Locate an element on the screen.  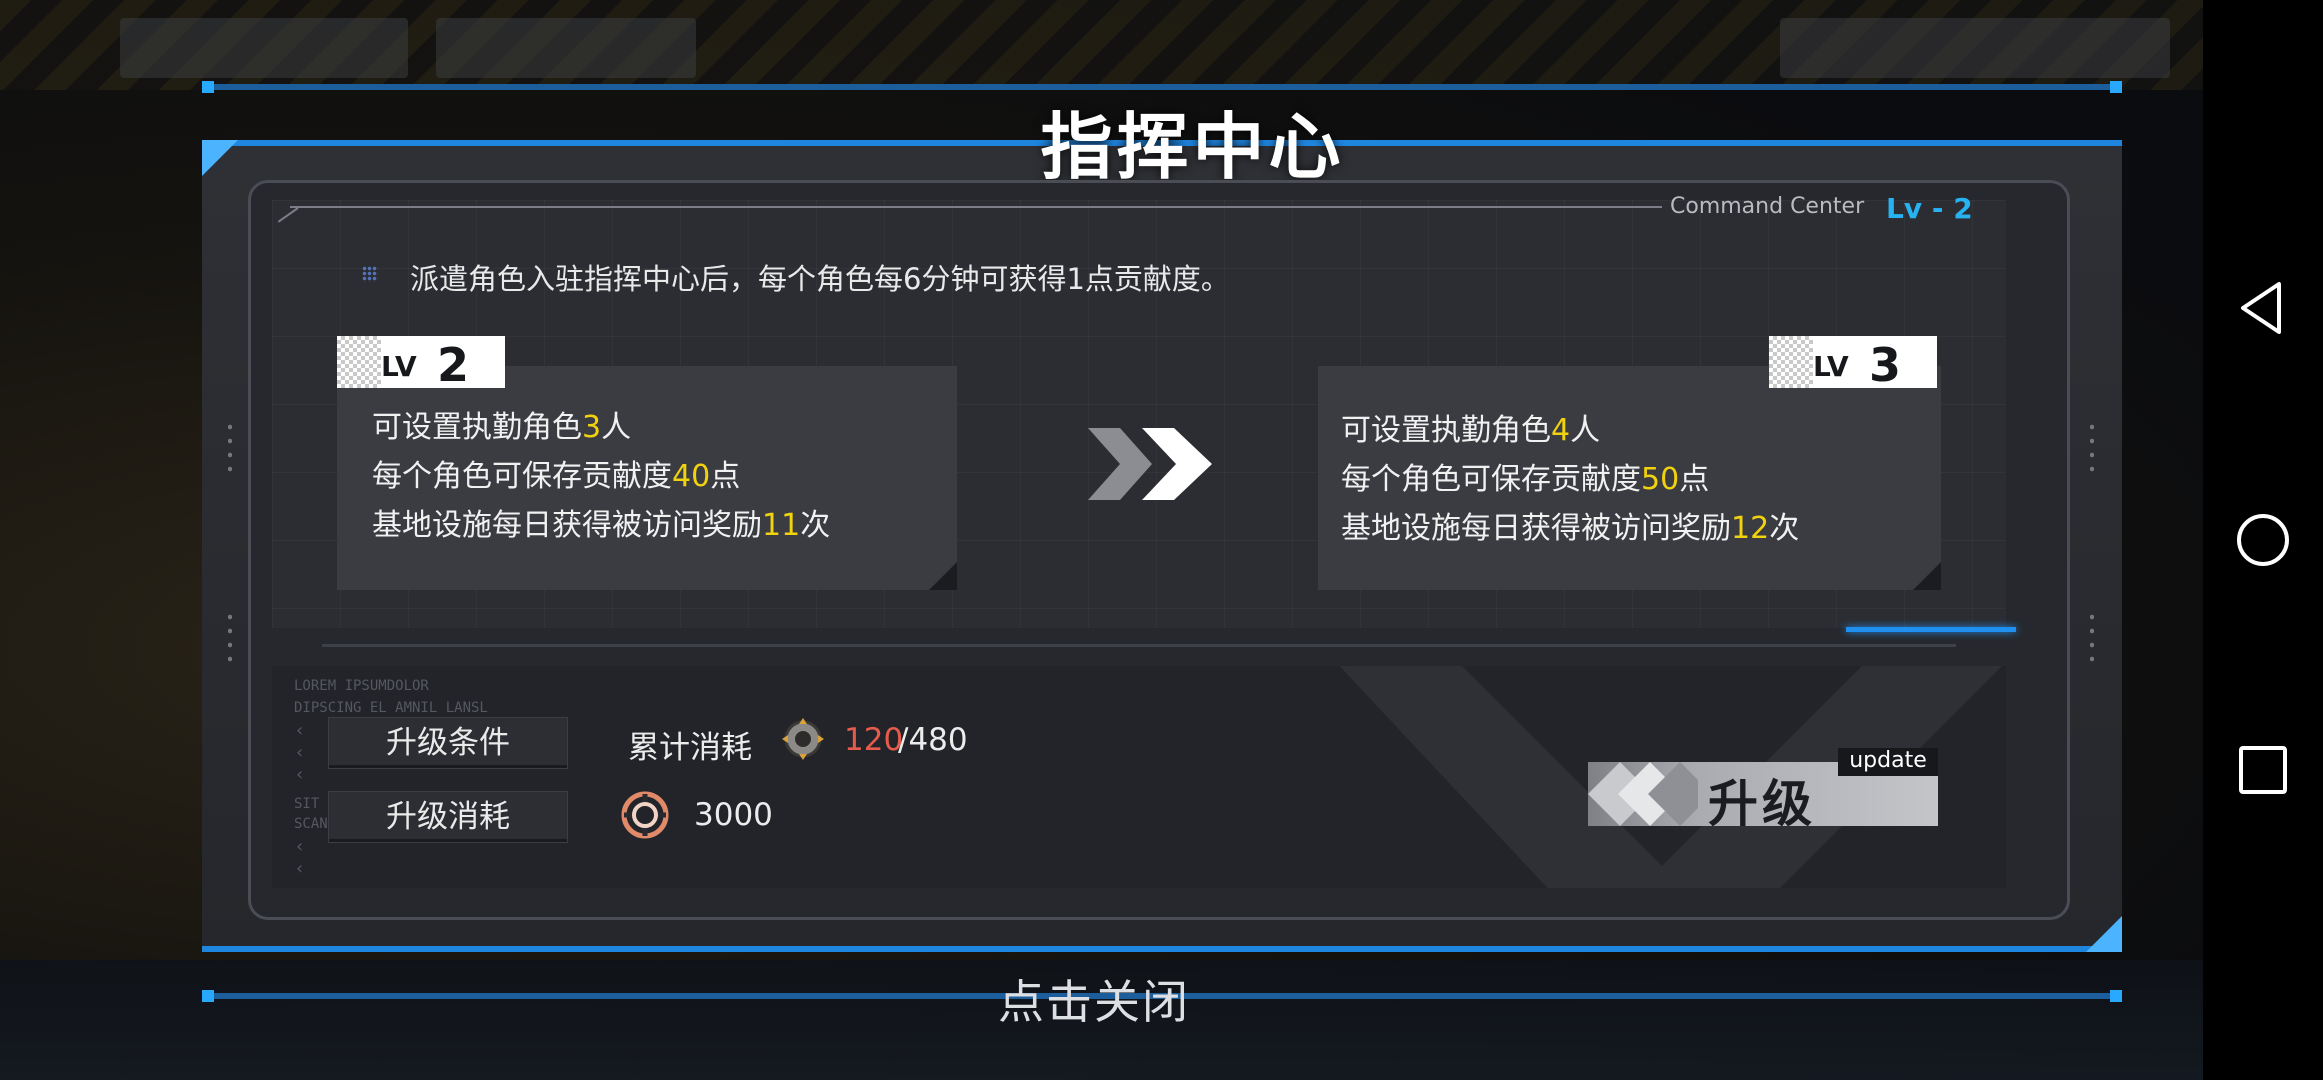
upgrade-cost-value: 3000 is located at coordinates (733, 815).